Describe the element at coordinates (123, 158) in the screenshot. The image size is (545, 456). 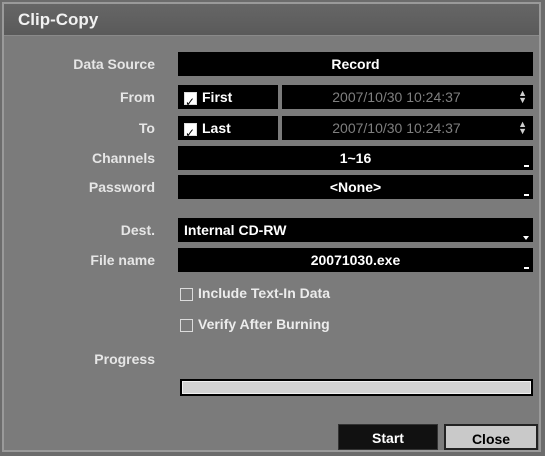
I see `channels-label: Channels` at that location.